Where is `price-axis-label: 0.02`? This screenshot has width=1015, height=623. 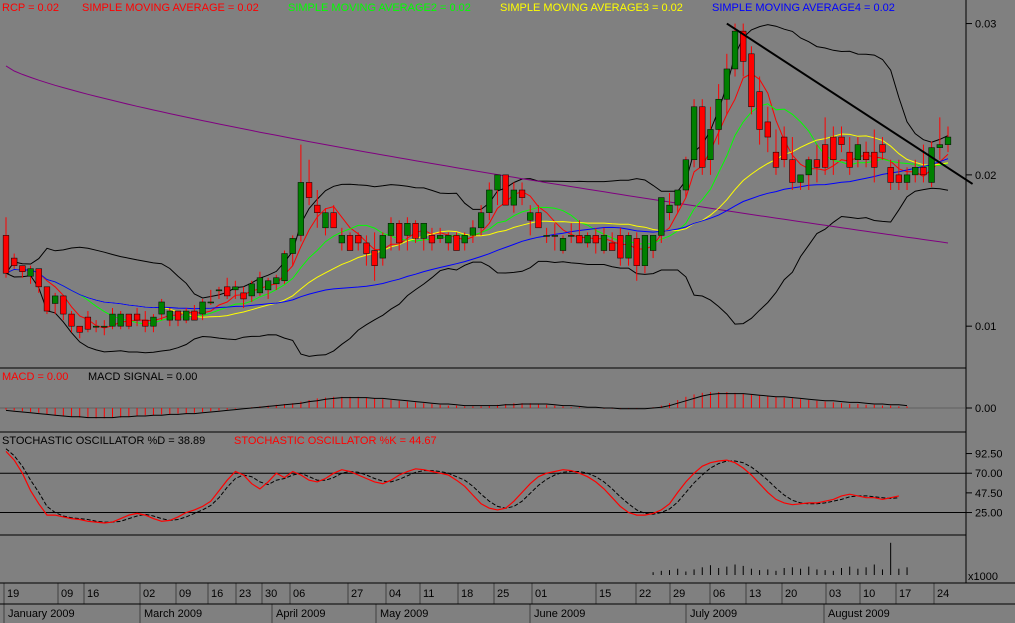
price-axis-label: 0.02 is located at coordinates (985, 176).